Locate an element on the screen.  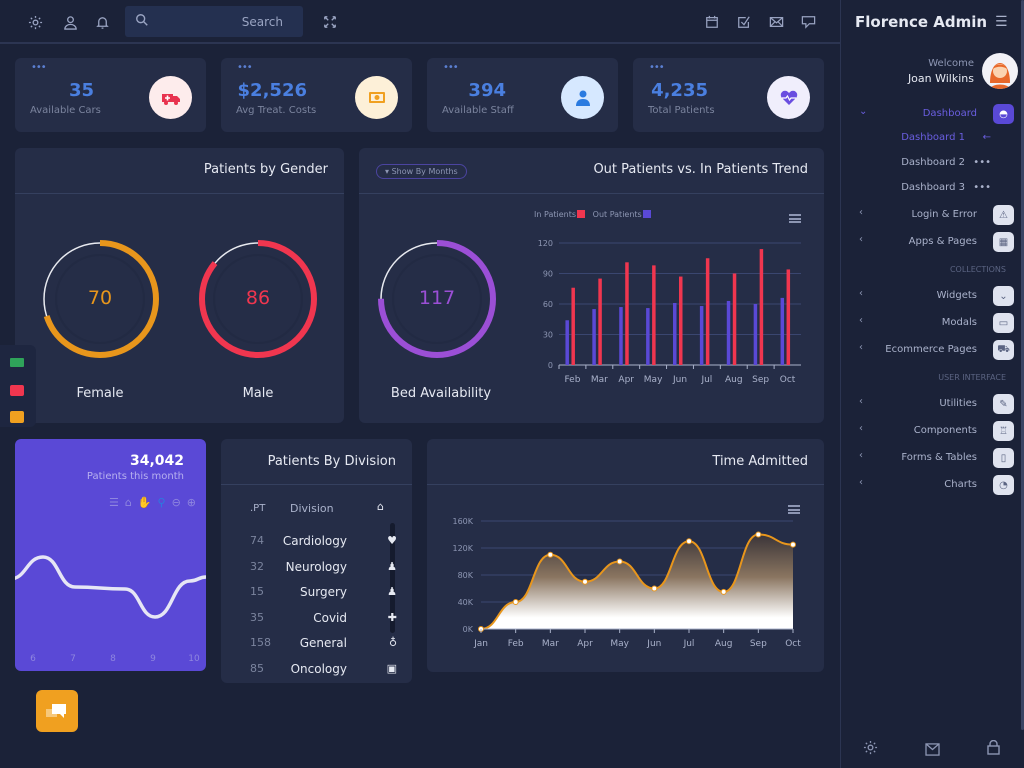
y-tick-label: 90 is located at coordinates (548, 274).